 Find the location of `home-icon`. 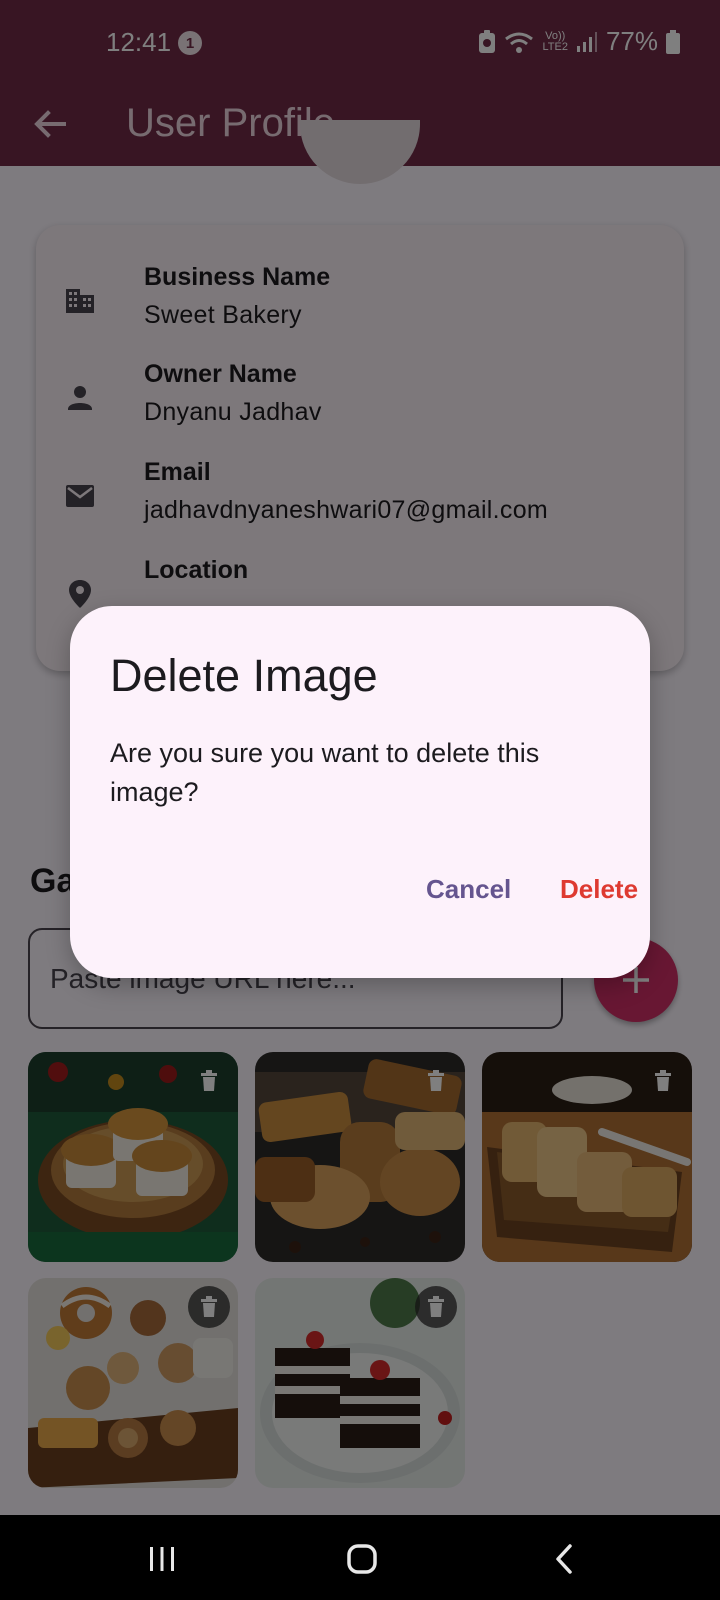

home-icon is located at coordinates (362, 1559).